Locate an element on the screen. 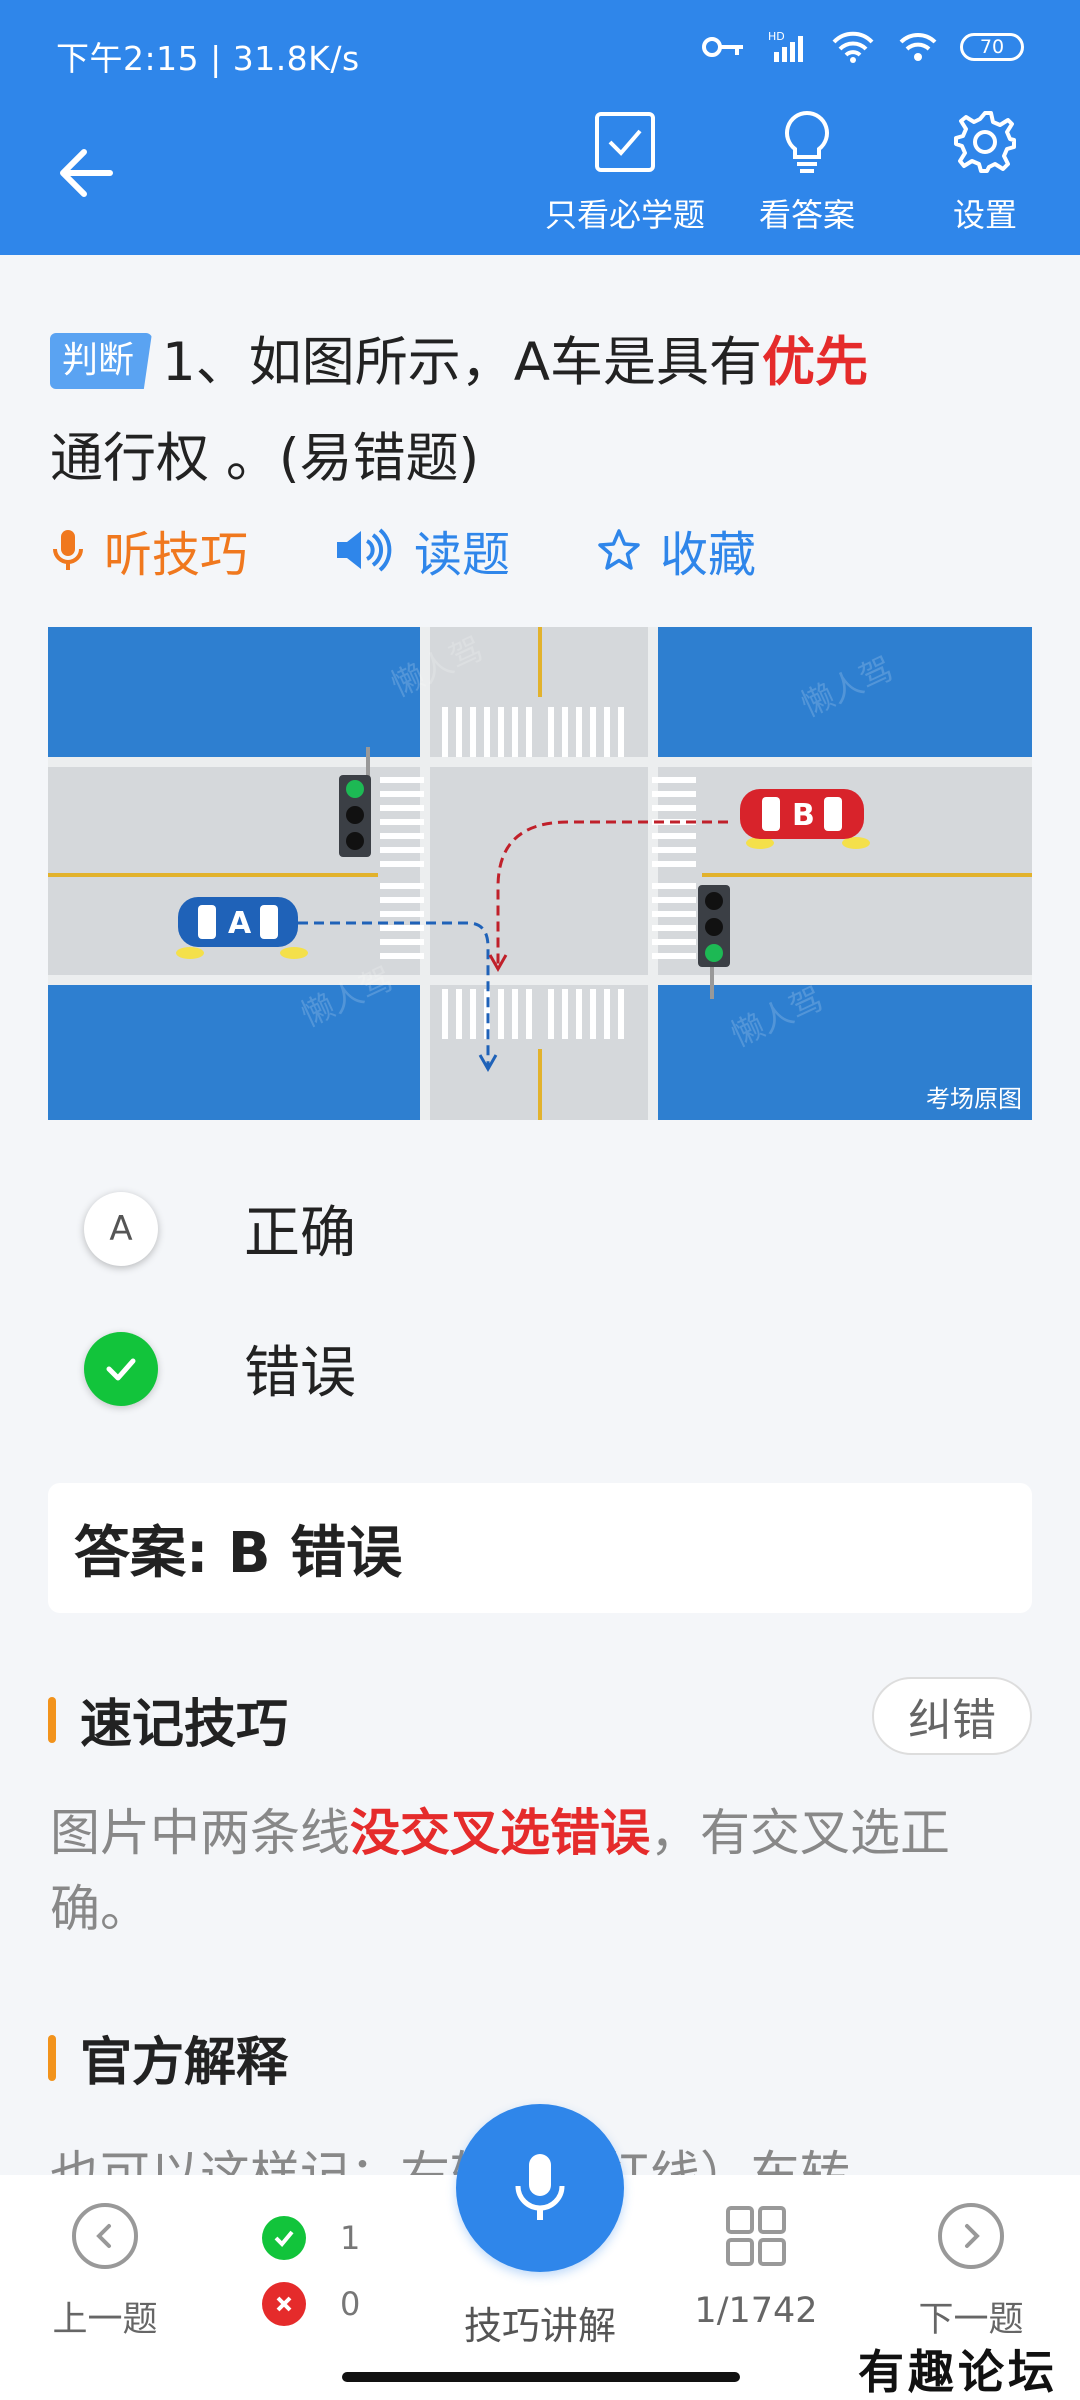  prev-question-button: 上一题 is located at coordinates (105, 2272).